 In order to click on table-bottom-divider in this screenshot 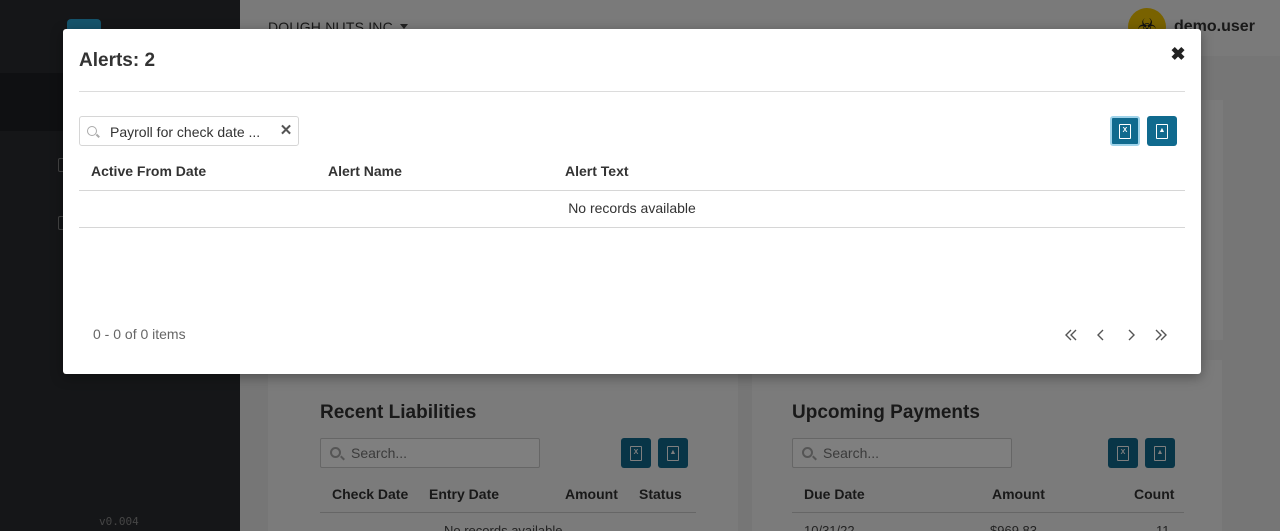, I will do `click(632, 227)`.